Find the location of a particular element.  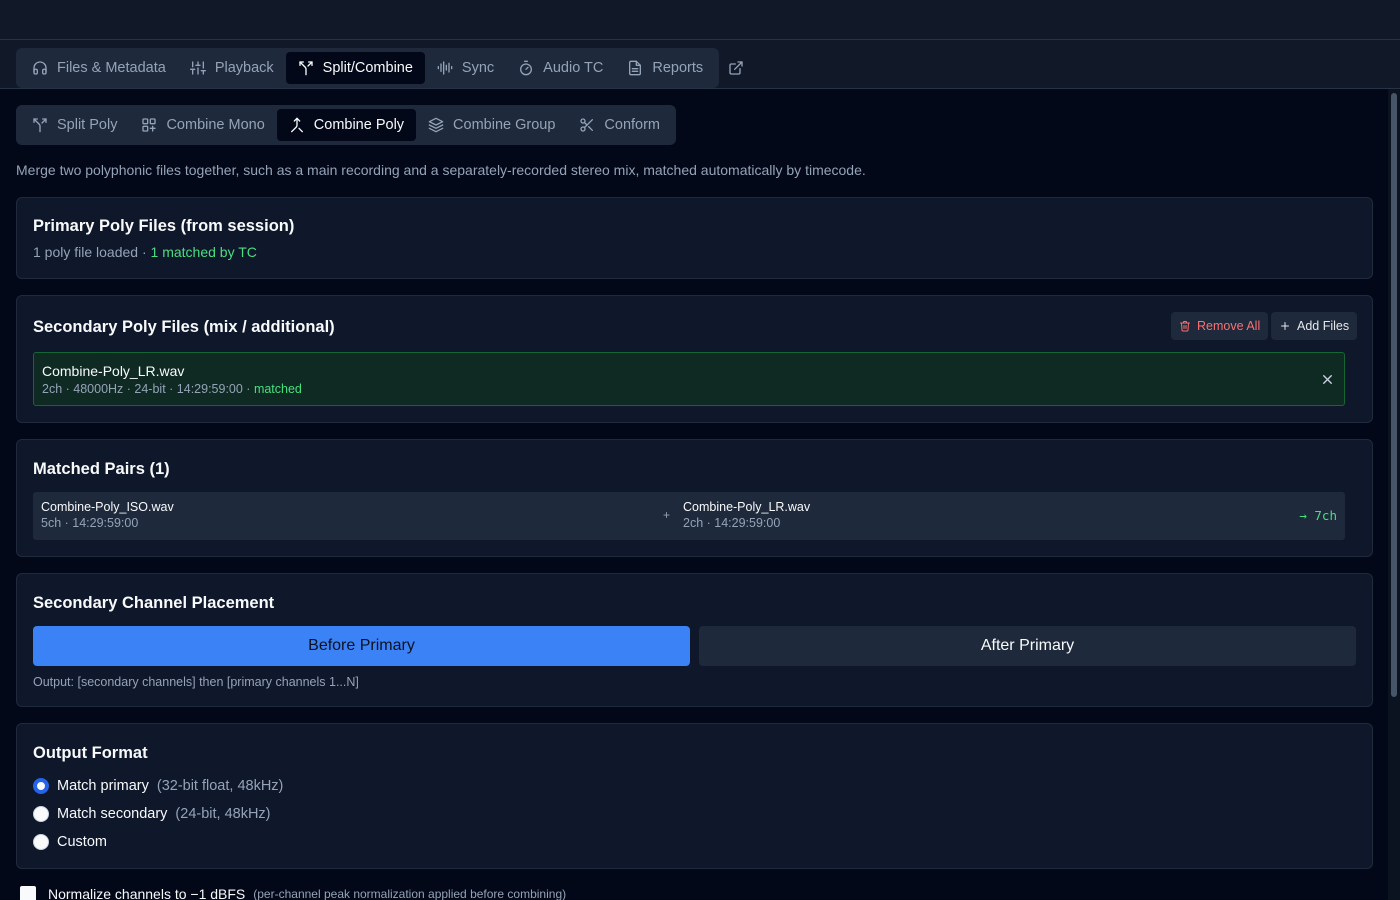

card-title: Matched Pairs (1) is located at coordinates (101, 469).